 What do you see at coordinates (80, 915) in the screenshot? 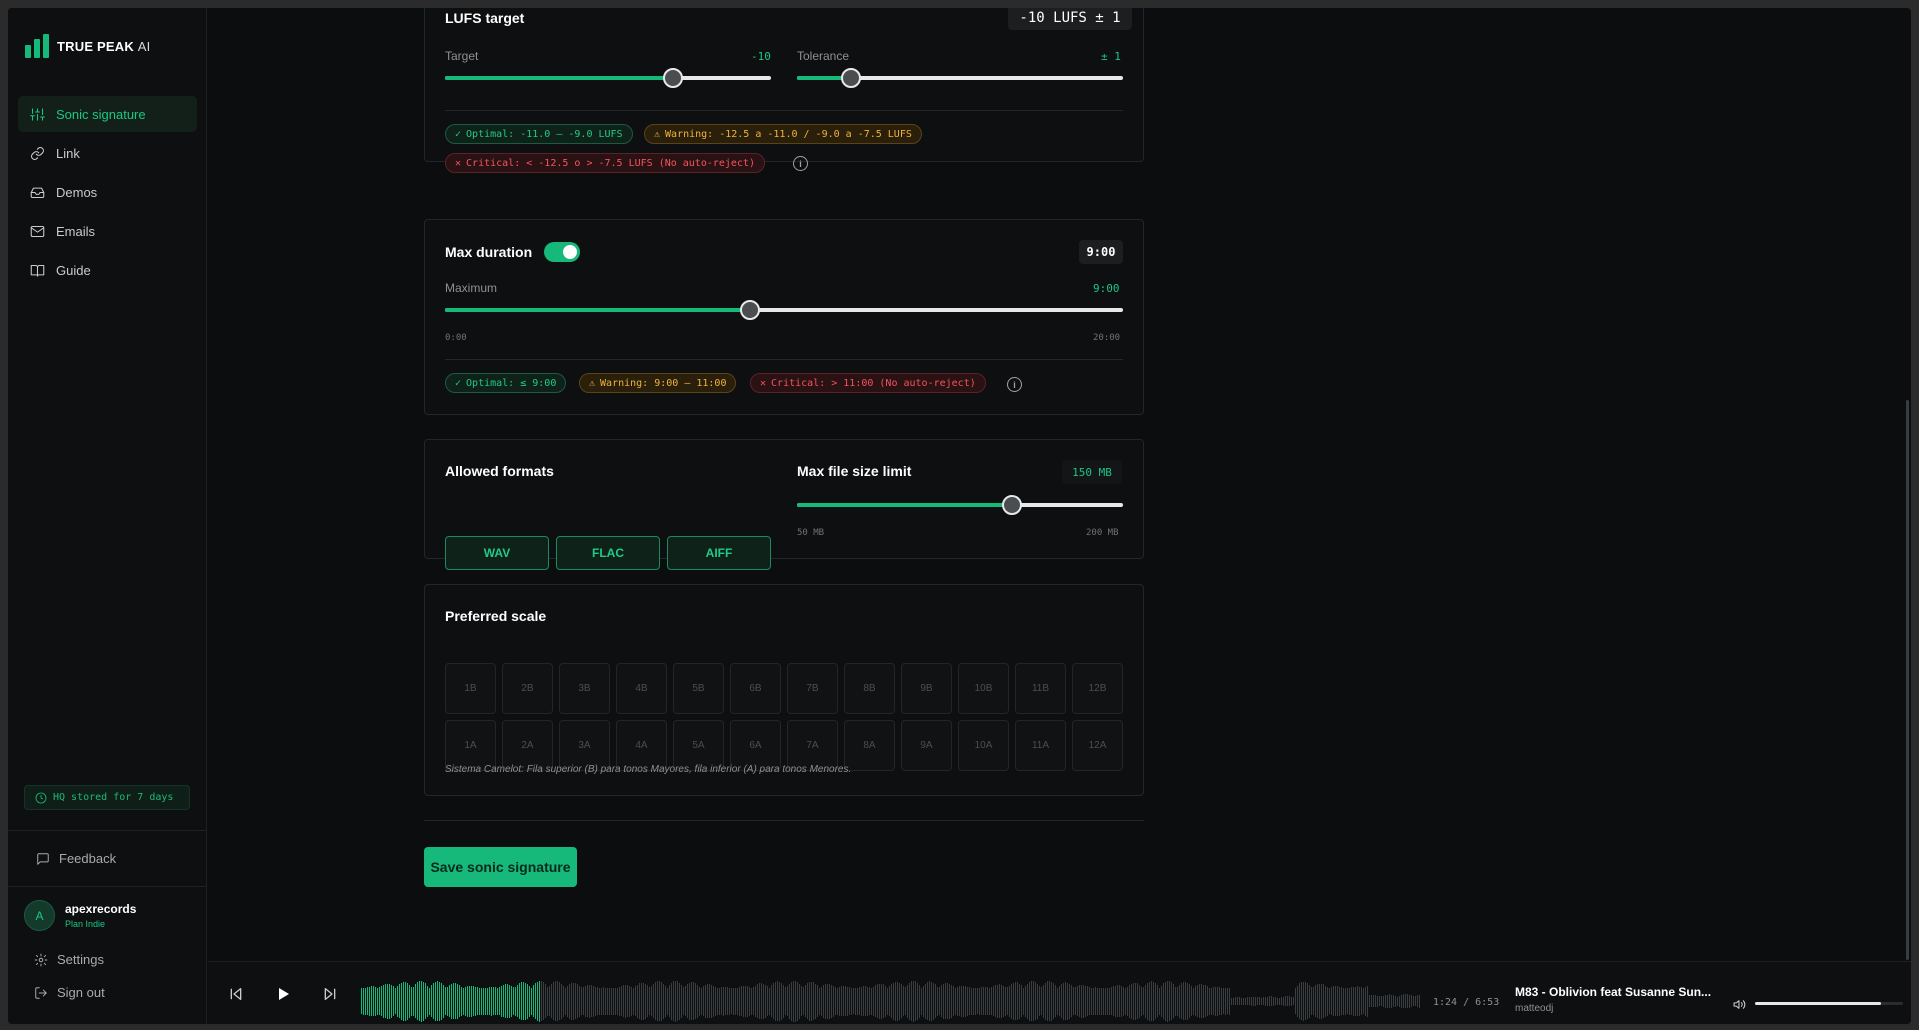
I see `user-profile: A apexrecords Plan Indie` at bounding box center [80, 915].